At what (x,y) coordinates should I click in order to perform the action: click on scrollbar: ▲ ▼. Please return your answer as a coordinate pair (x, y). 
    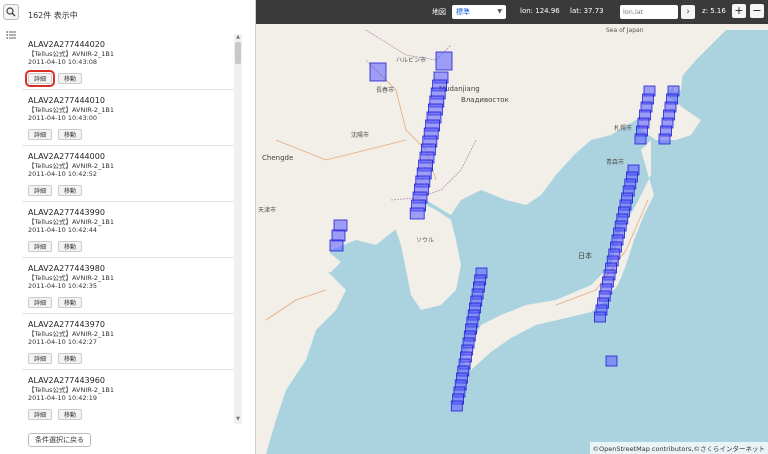
    Looking at the image, I should click on (238, 229).